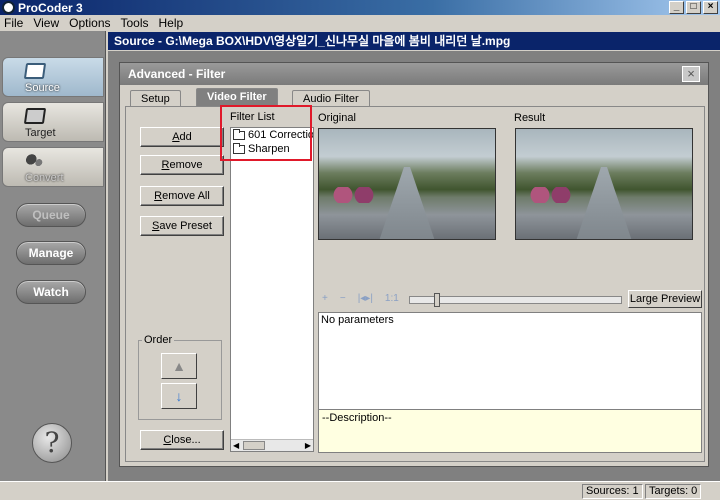 The height and width of the screenshot is (500, 720). What do you see at coordinates (252, 117) in the screenshot?
I see `filter-list-label: Filter List` at bounding box center [252, 117].